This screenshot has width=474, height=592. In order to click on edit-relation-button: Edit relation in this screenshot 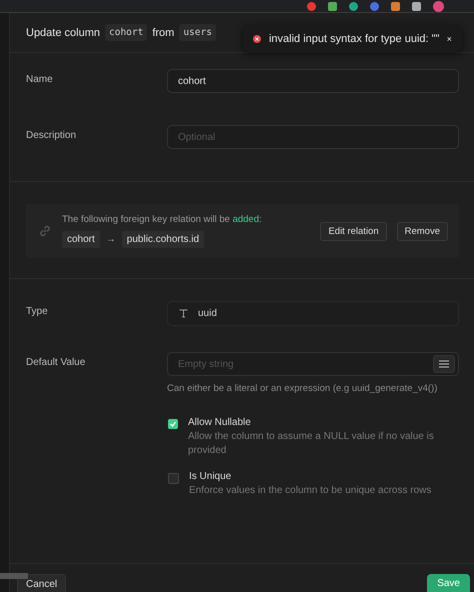, I will do `click(353, 231)`.